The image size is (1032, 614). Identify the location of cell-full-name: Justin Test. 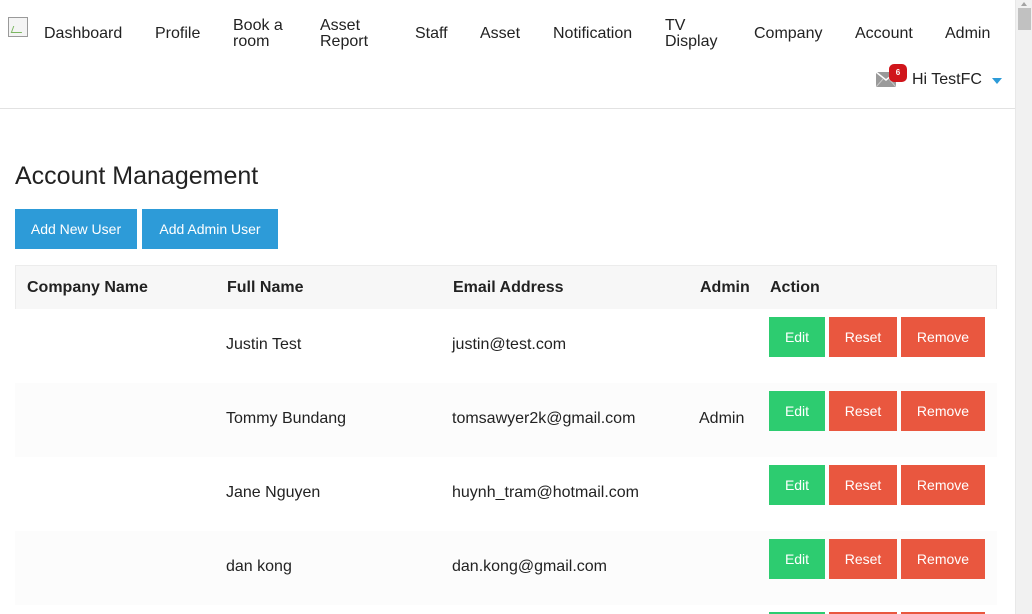
(264, 344).